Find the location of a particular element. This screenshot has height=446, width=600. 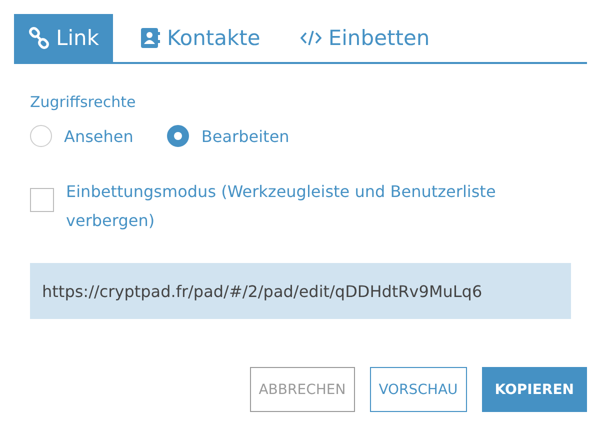

checkbox is located at coordinates (42, 200).